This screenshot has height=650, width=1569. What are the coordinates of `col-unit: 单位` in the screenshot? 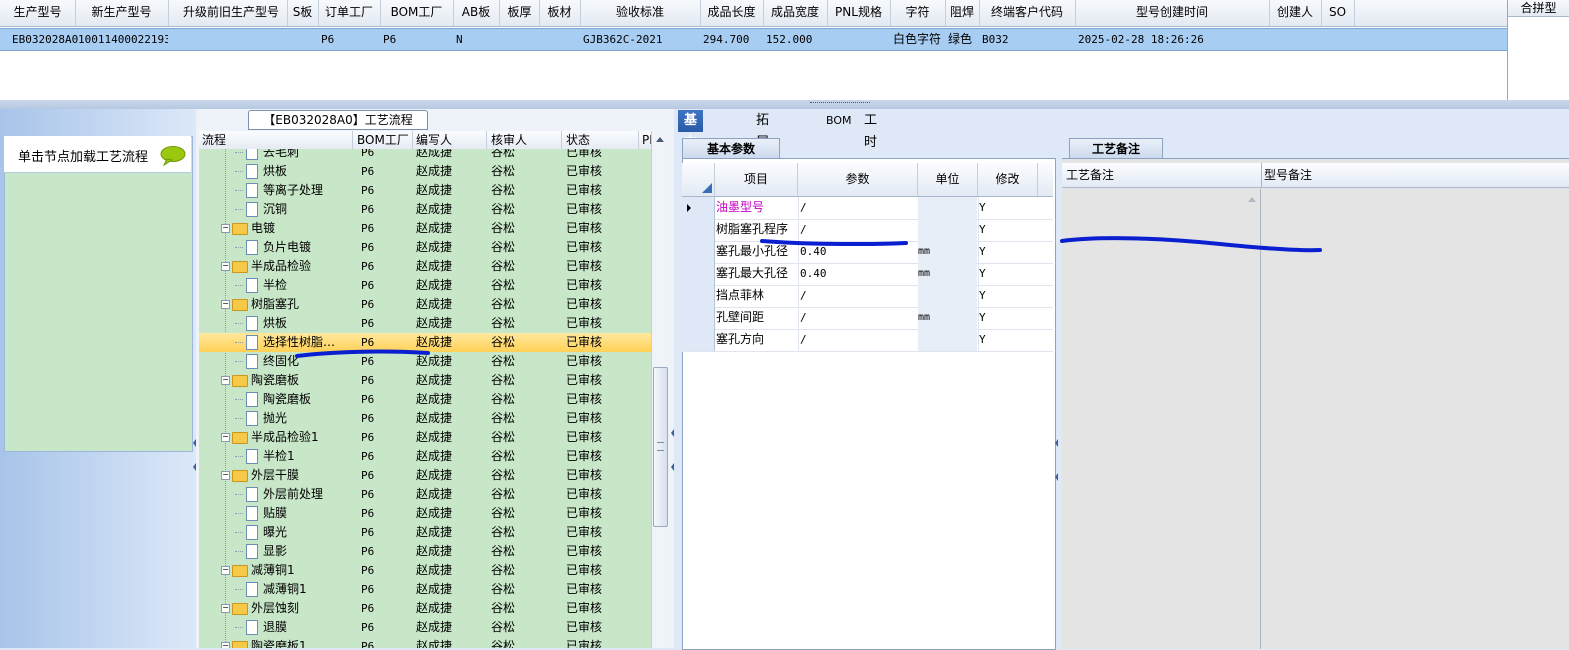 It's located at (948, 179).